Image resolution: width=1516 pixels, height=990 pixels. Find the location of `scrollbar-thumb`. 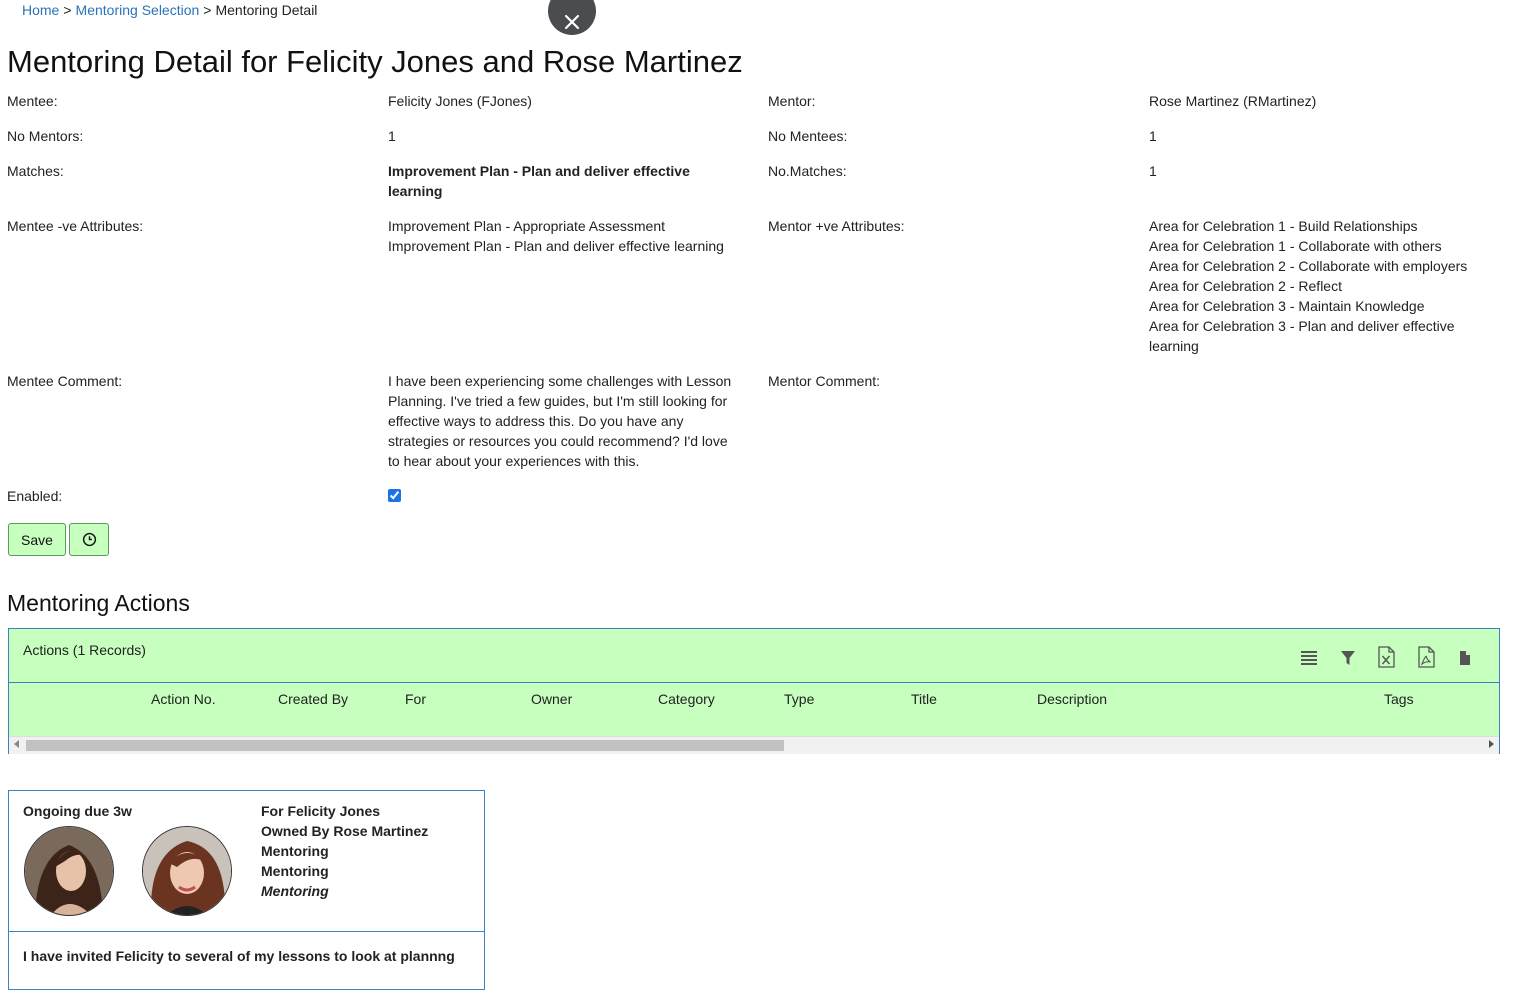

scrollbar-thumb is located at coordinates (405, 745).